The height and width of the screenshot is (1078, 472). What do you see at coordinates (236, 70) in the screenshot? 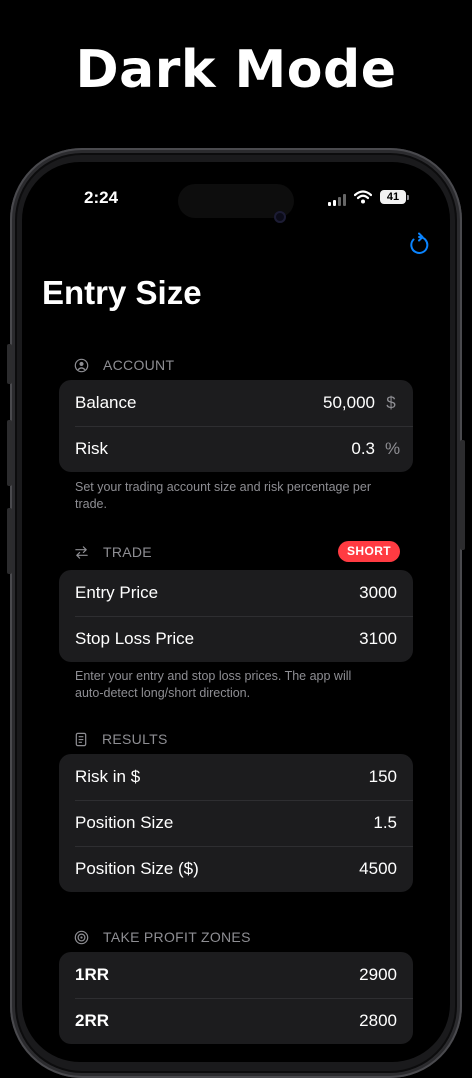
I see `headline: Dark Mode` at bounding box center [236, 70].